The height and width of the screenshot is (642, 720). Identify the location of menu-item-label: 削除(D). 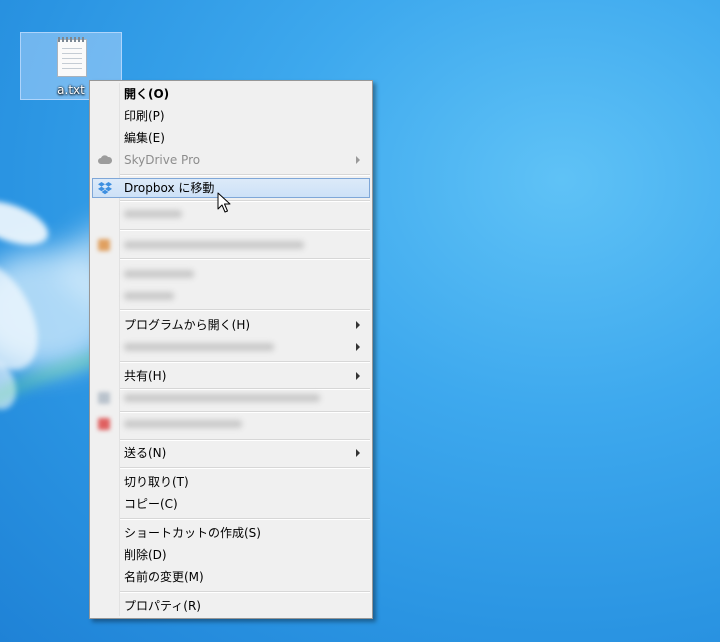
(145, 555).